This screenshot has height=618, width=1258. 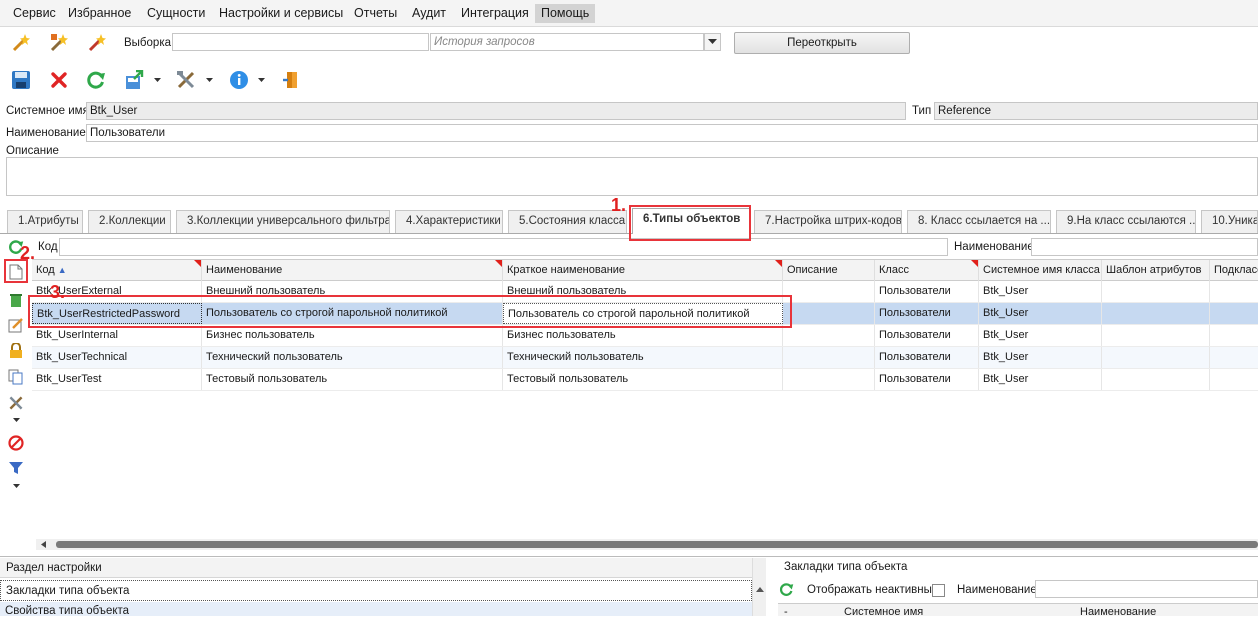 What do you see at coordinates (352, 379) in the screenshot?
I see `cell-name: Тестовый пользователь` at bounding box center [352, 379].